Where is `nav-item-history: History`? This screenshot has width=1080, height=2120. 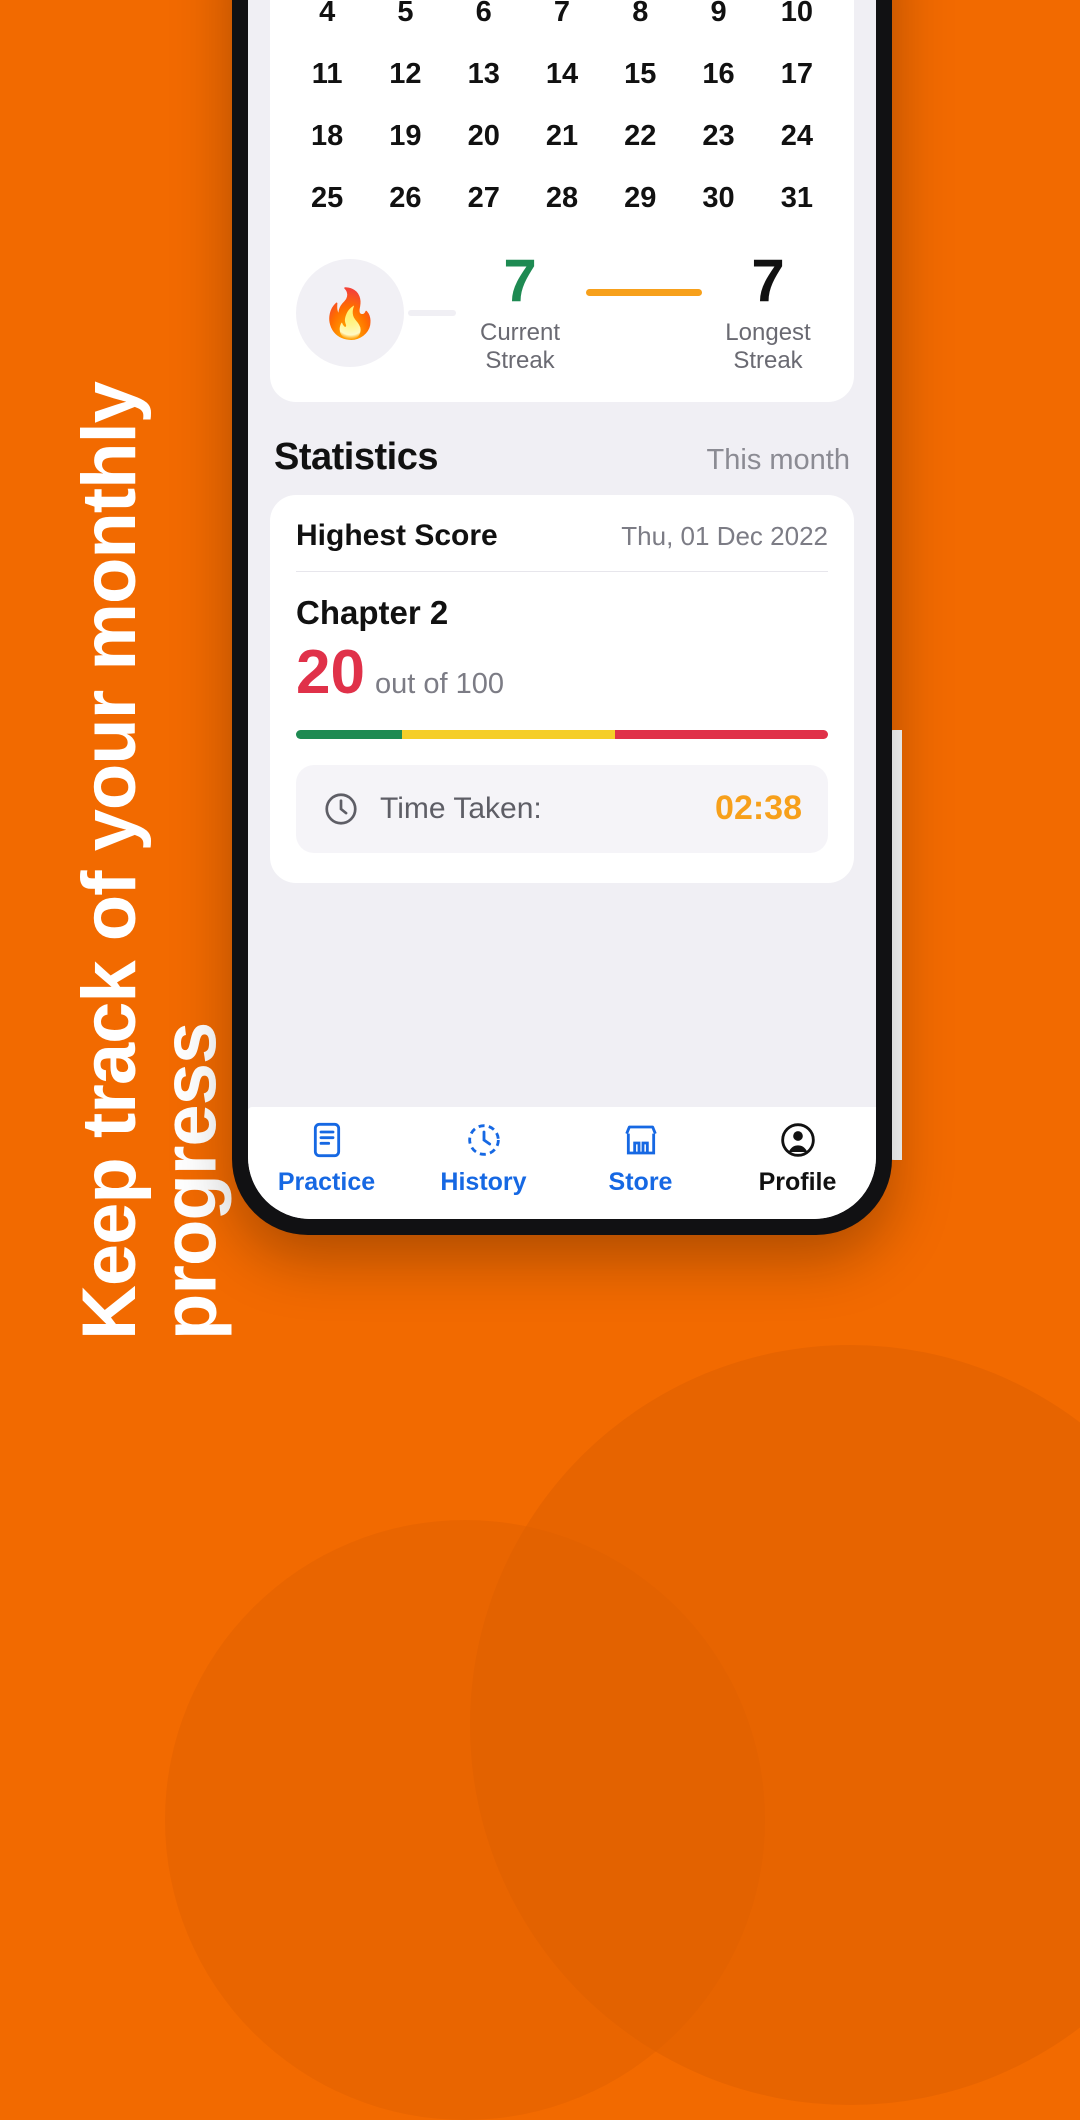 nav-item-history: History is located at coordinates (483, 1158).